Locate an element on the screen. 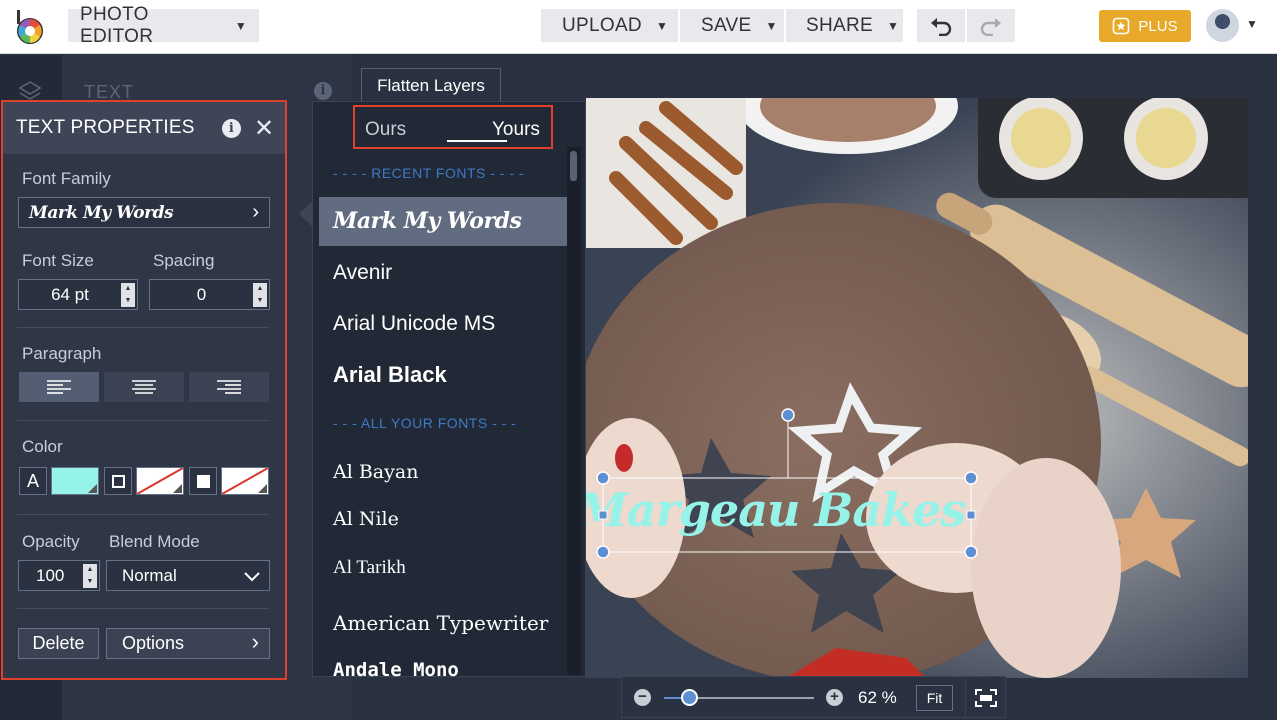 The width and height of the screenshot is (1277, 720). font-item-andale-mono: Andale Mono is located at coordinates (396, 668).